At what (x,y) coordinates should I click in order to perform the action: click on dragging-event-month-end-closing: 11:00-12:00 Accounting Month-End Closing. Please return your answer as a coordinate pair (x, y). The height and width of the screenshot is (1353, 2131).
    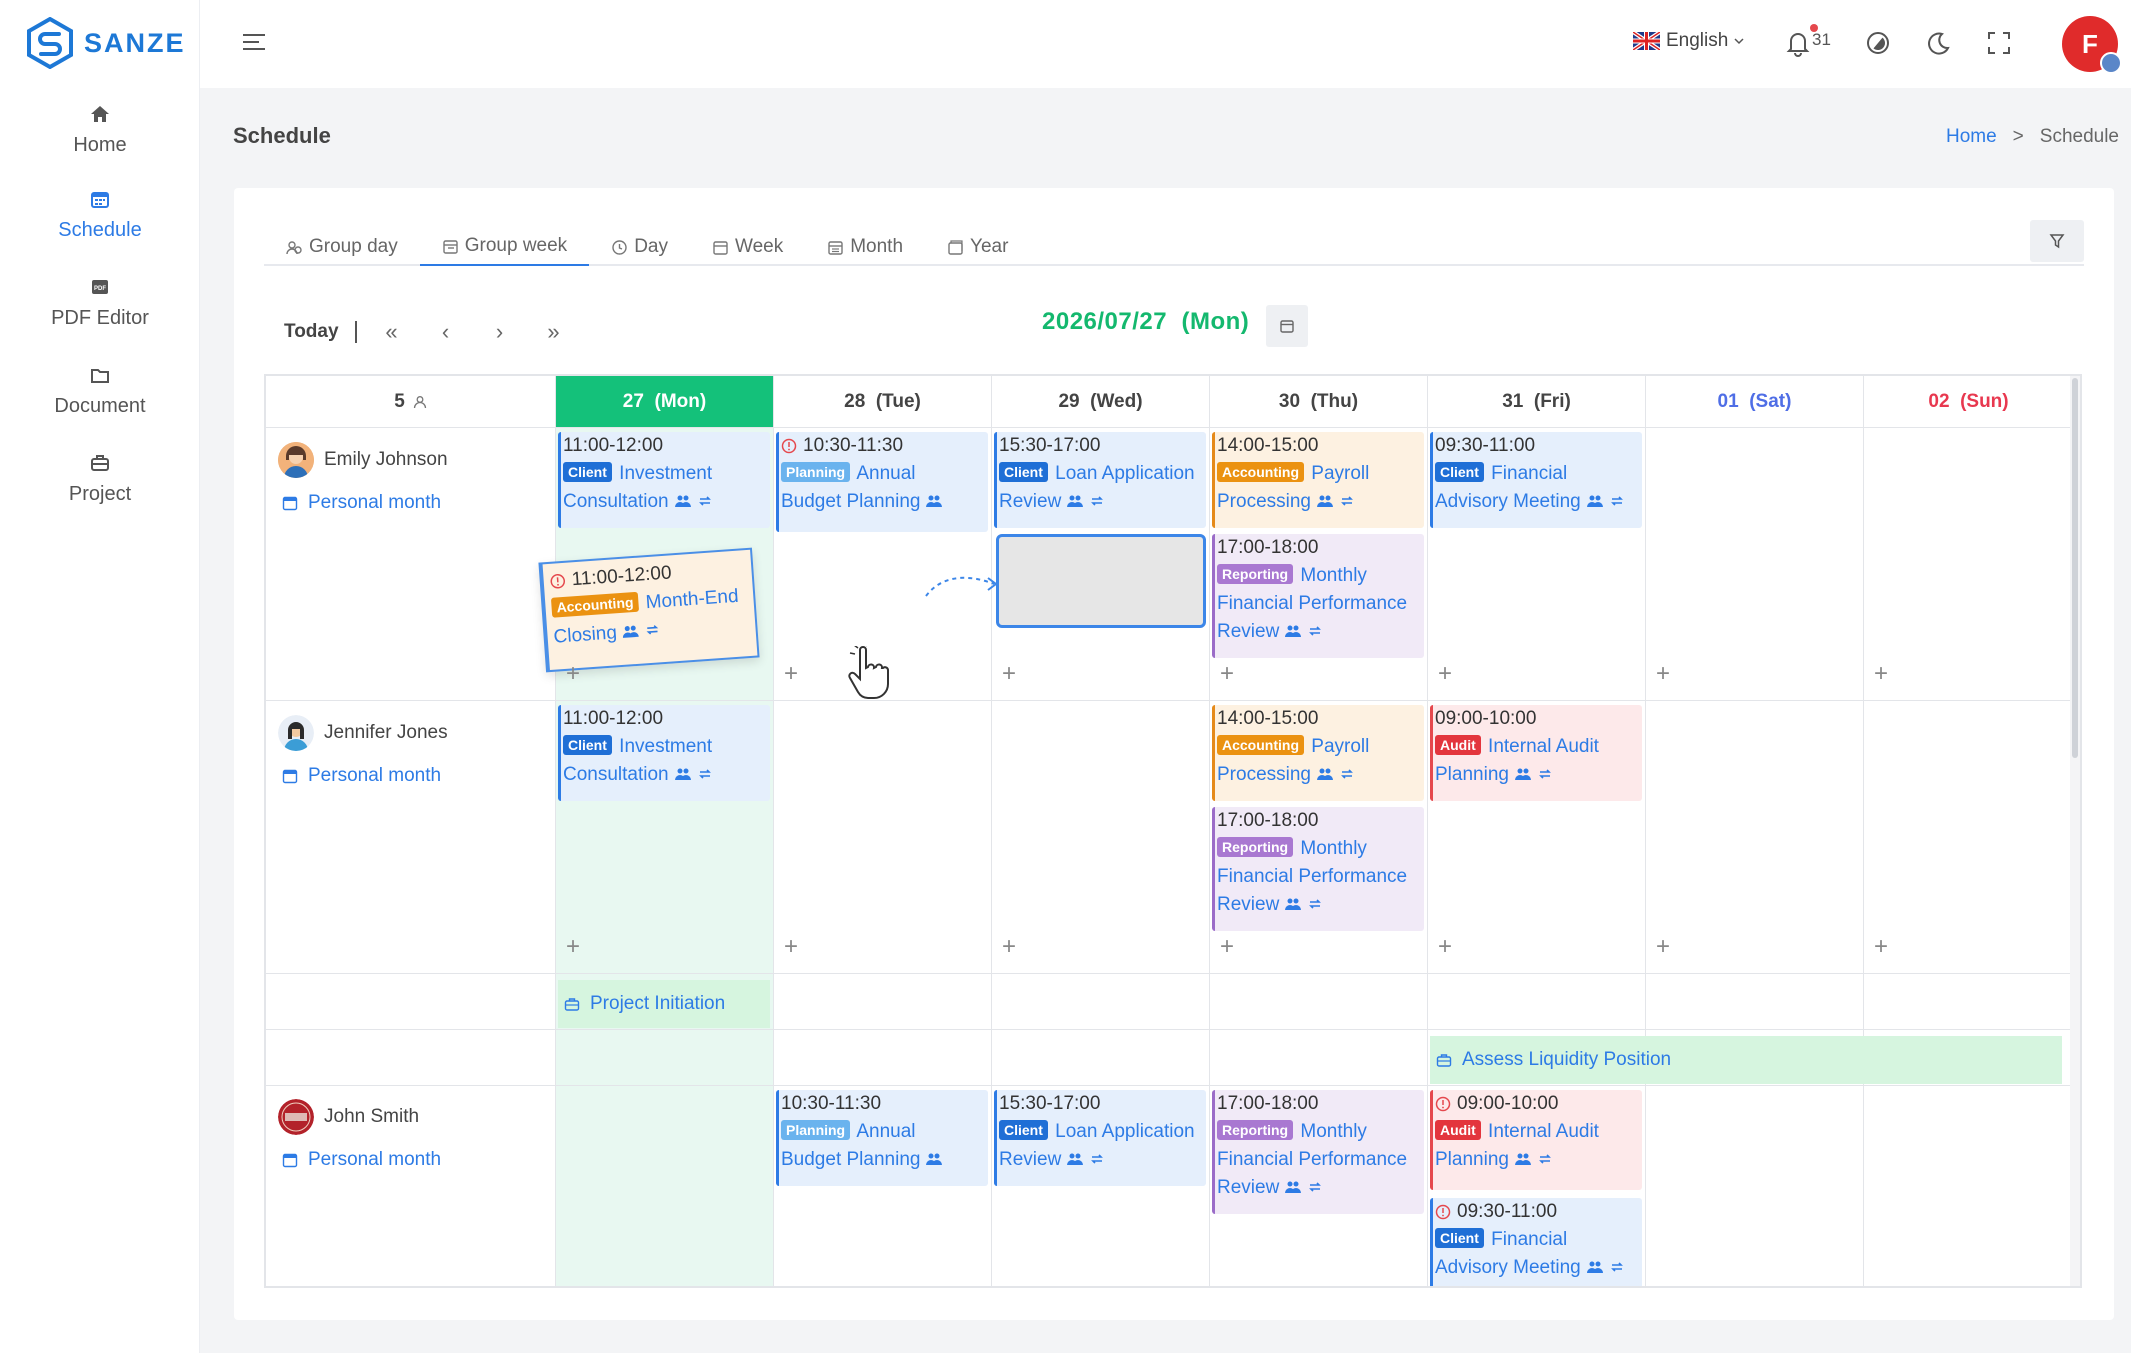
    Looking at the image, I should click on (649, 610).